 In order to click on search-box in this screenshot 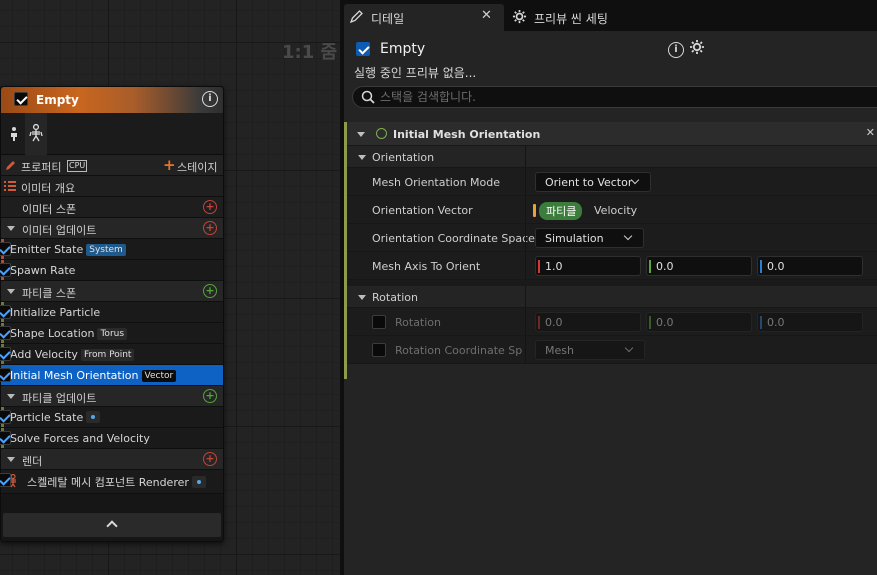, I will do `click(614, 97)`.